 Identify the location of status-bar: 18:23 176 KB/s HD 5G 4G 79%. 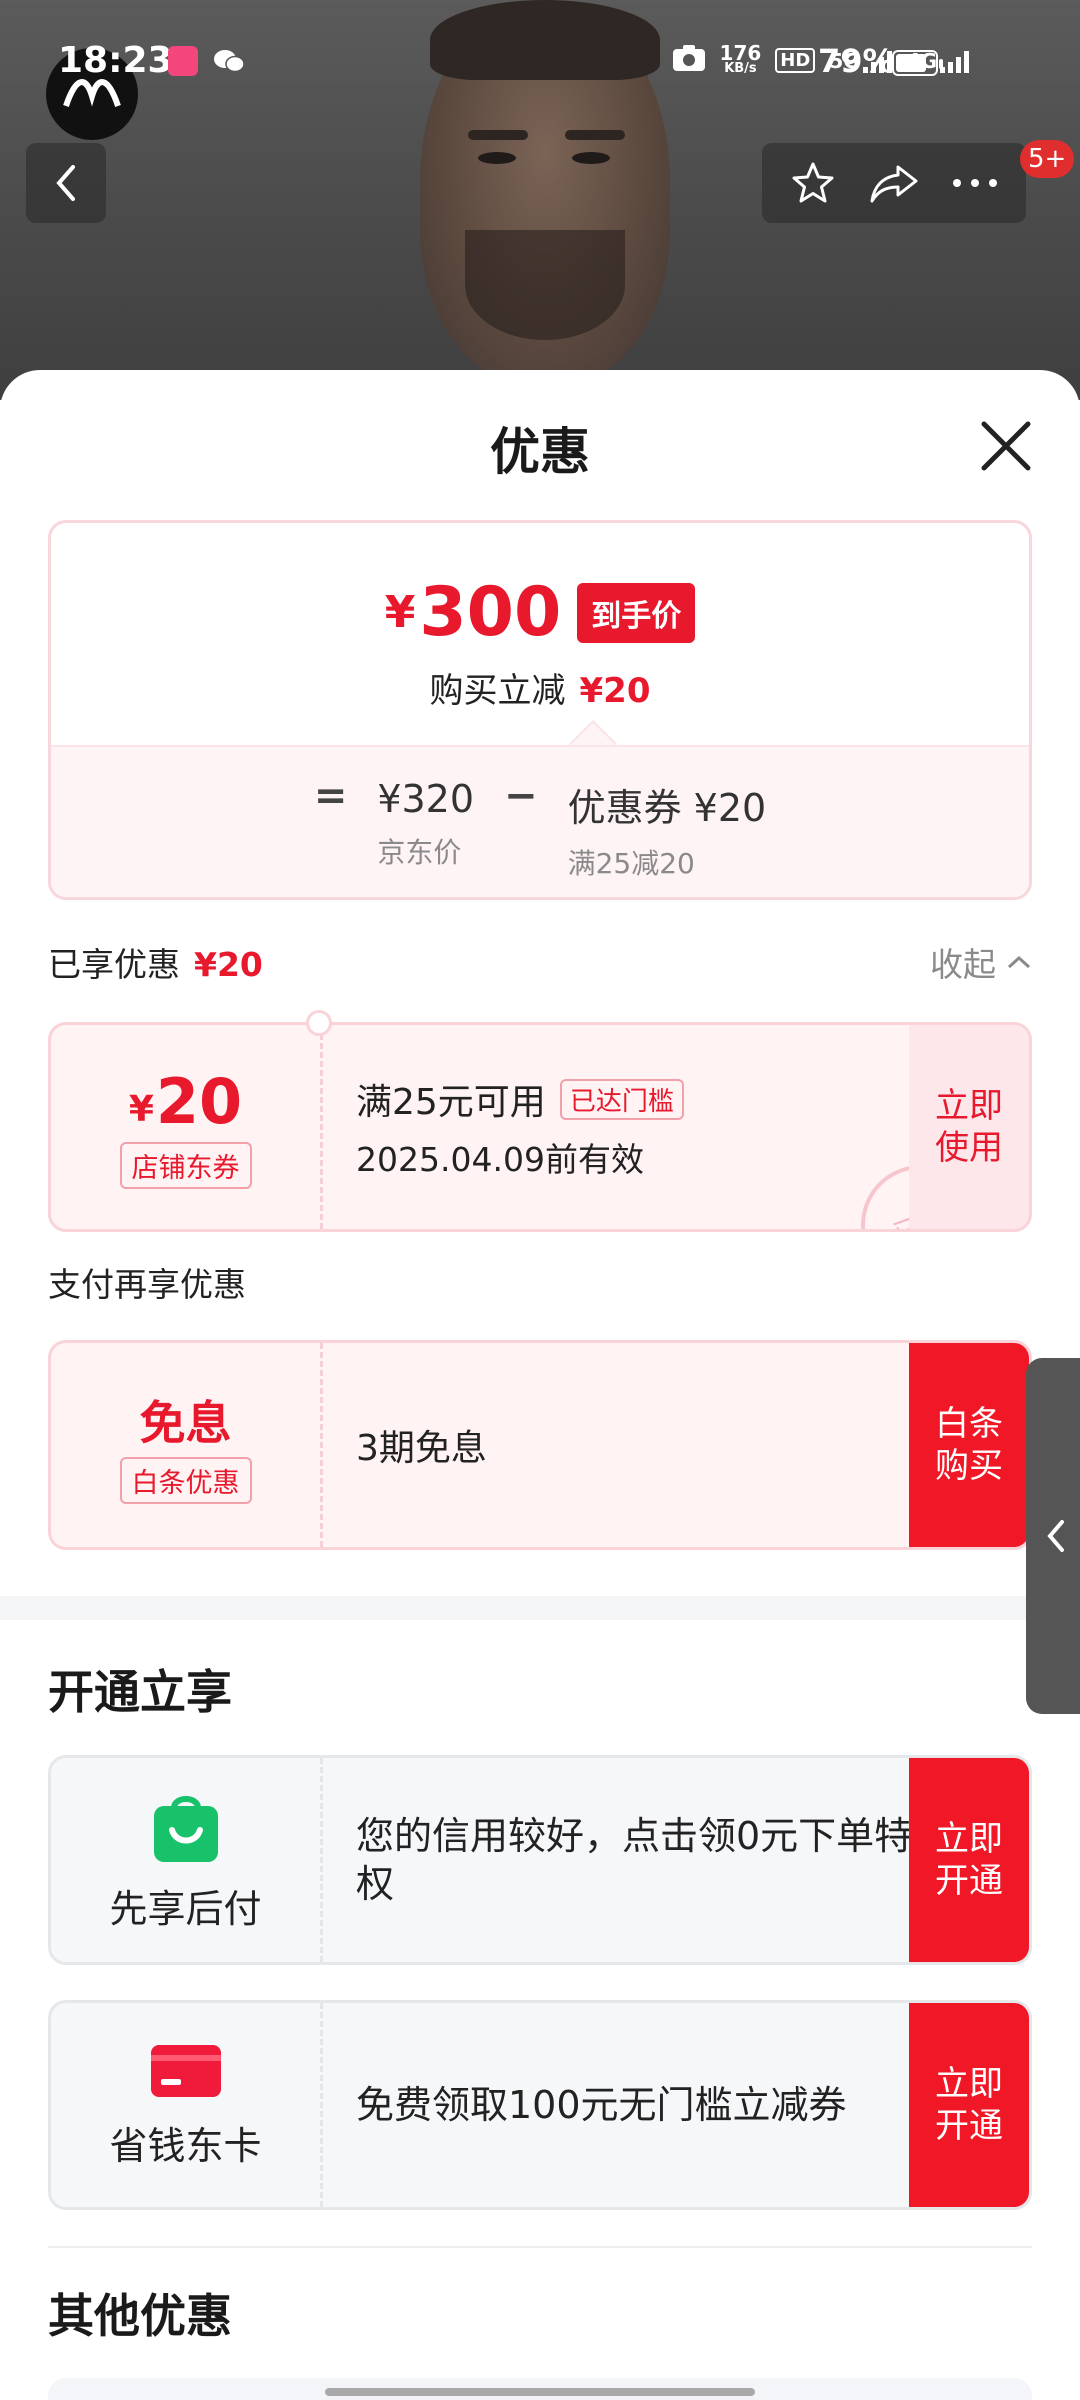
(540, 60).